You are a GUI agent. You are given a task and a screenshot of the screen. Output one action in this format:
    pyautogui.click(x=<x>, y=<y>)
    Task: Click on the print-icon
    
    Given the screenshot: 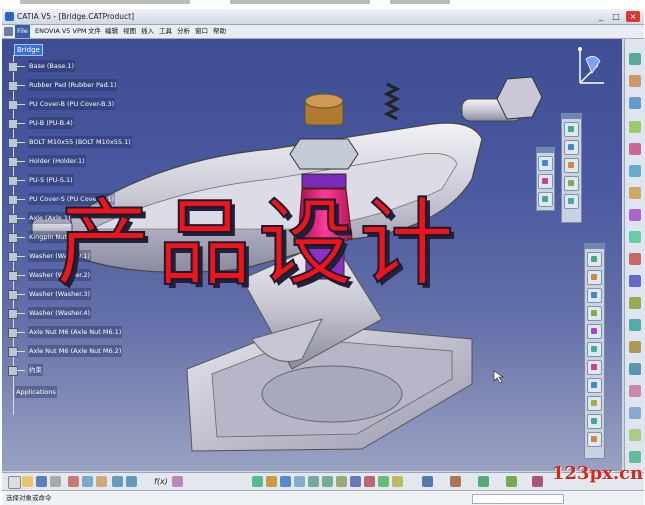 What is the action you would take?
    pyautogui.click(x=55, y=481)
    